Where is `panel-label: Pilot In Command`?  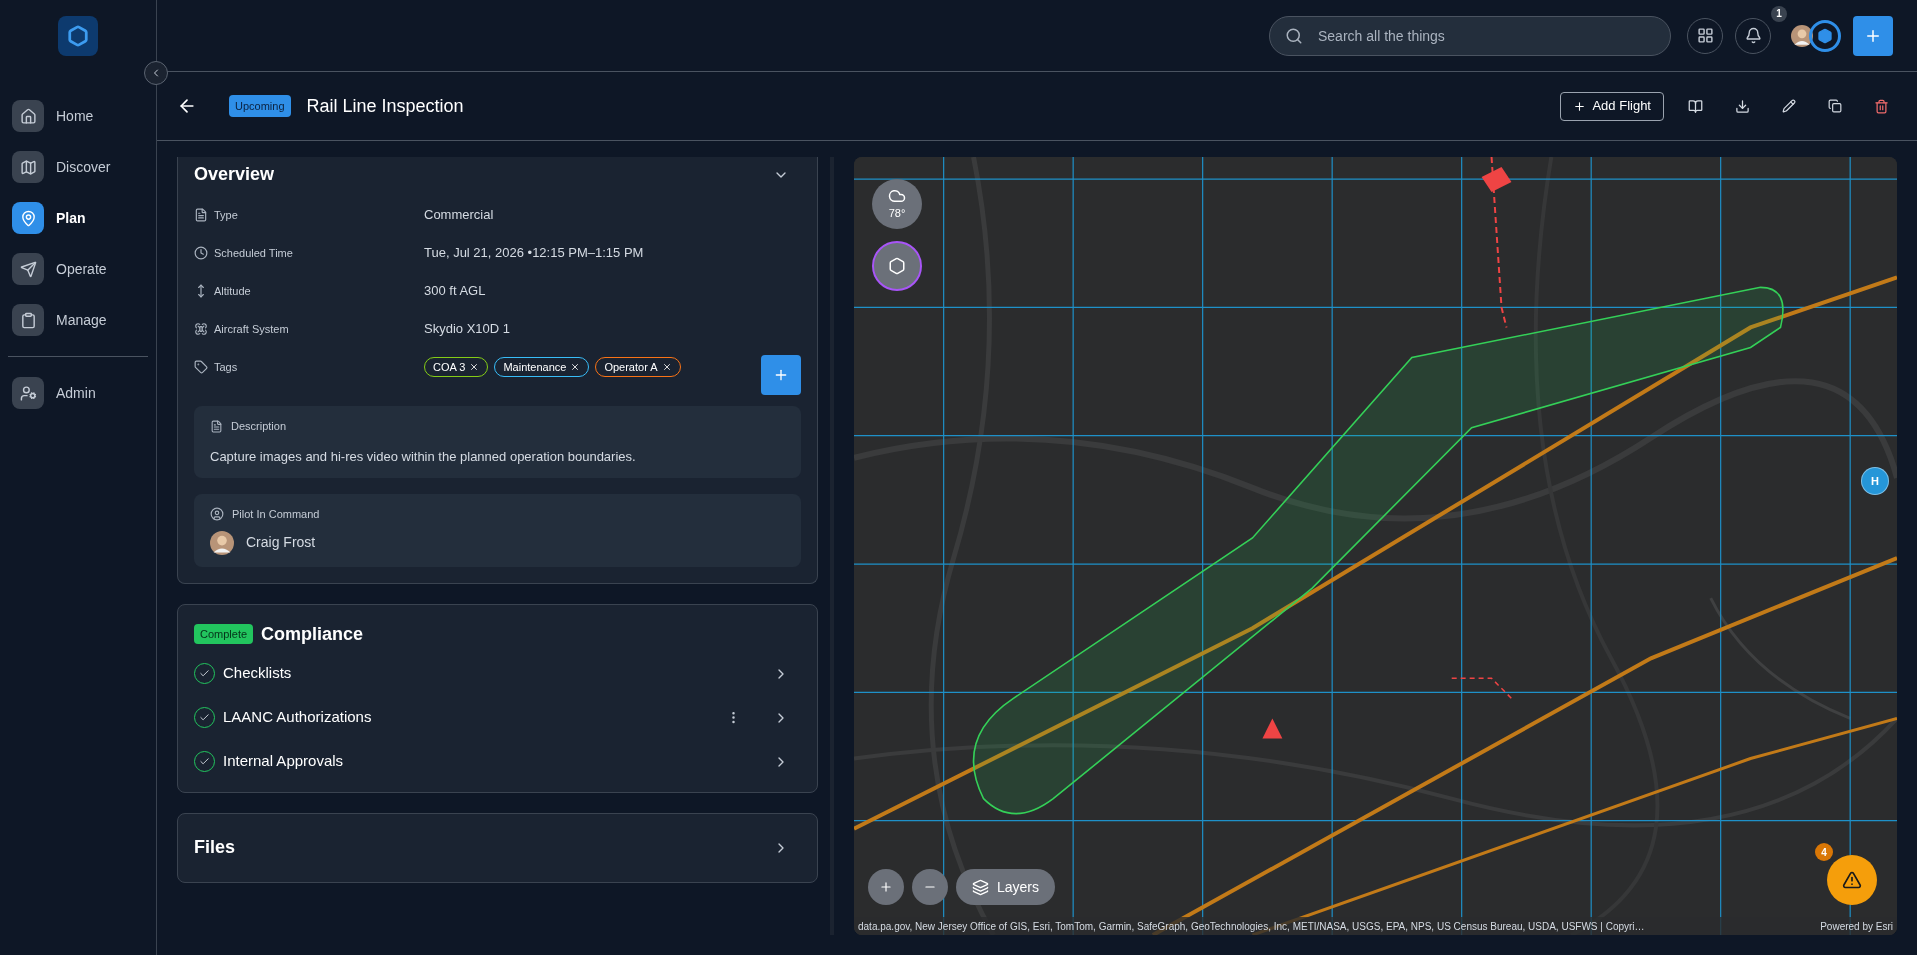 panel-label: Pilot In Command is located at coordinates (276, 514).